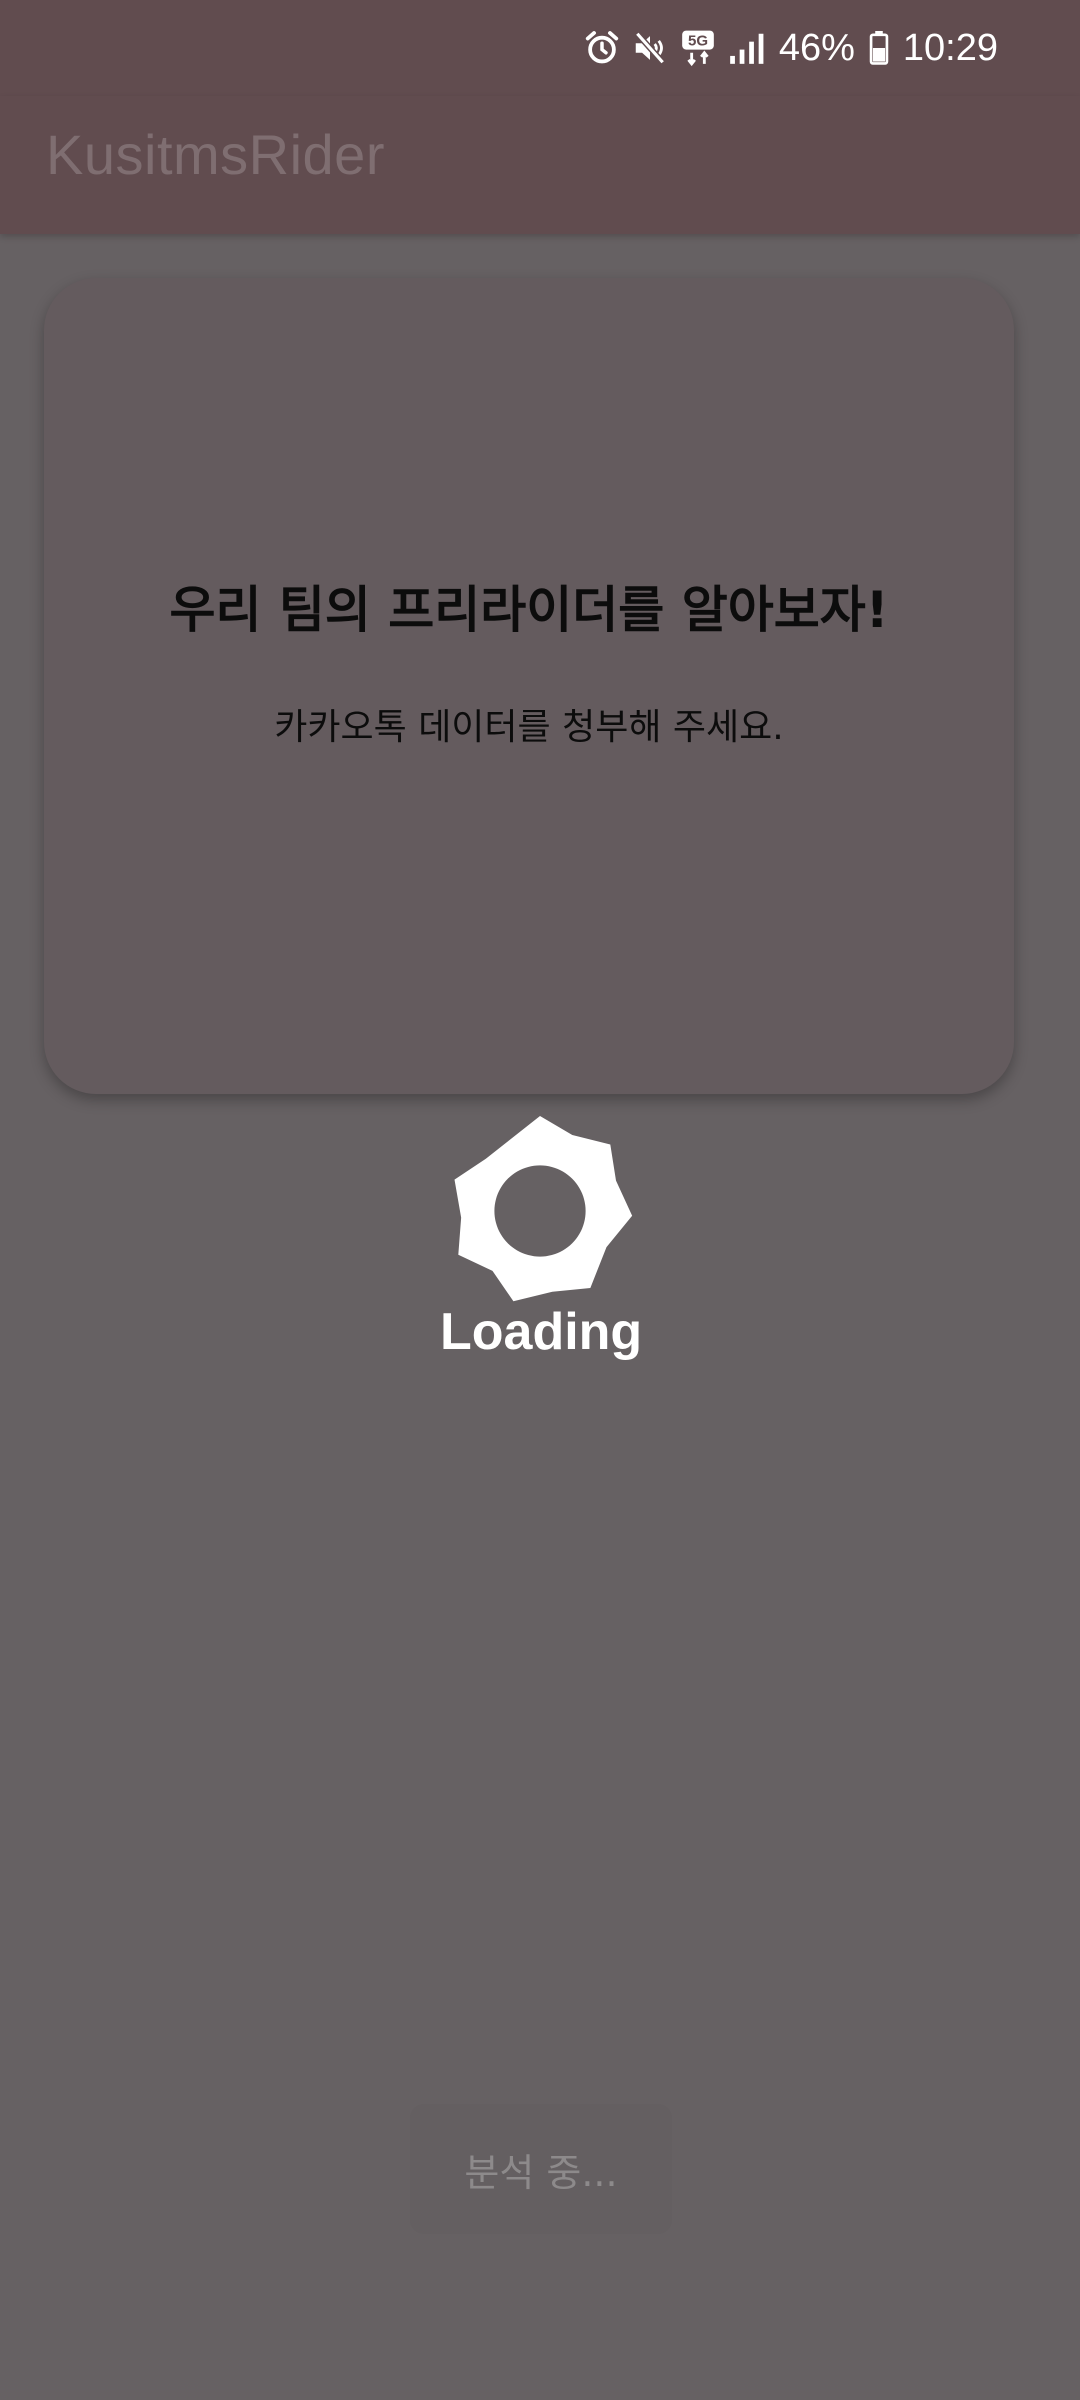 Image resolution: width=1080 pixels, height=2400 pixels. What do you see at coordinates (543, 1209) in the screenshot?
I see `gear-loading-icon` at bounding box center [543, 1209].